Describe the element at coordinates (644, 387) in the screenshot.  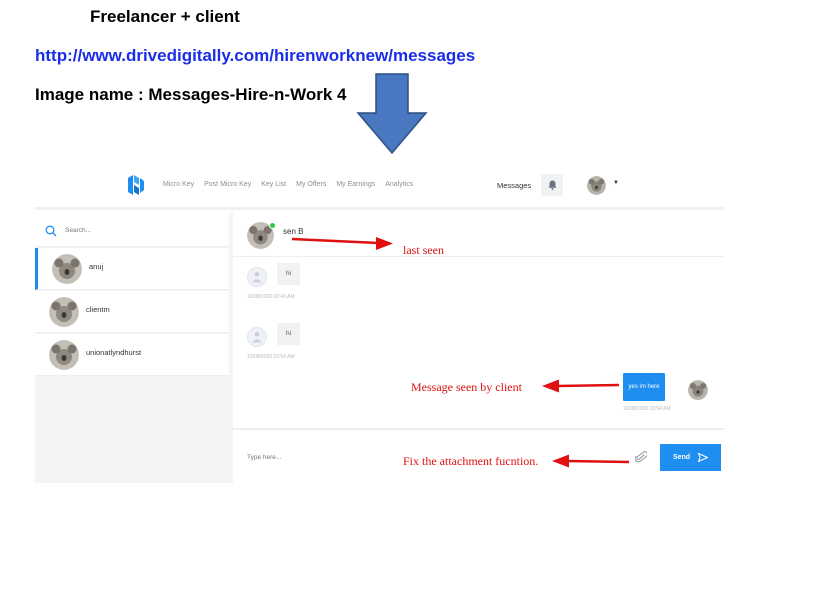
I see `outgoing-message-bubble: yes im here` at that location.